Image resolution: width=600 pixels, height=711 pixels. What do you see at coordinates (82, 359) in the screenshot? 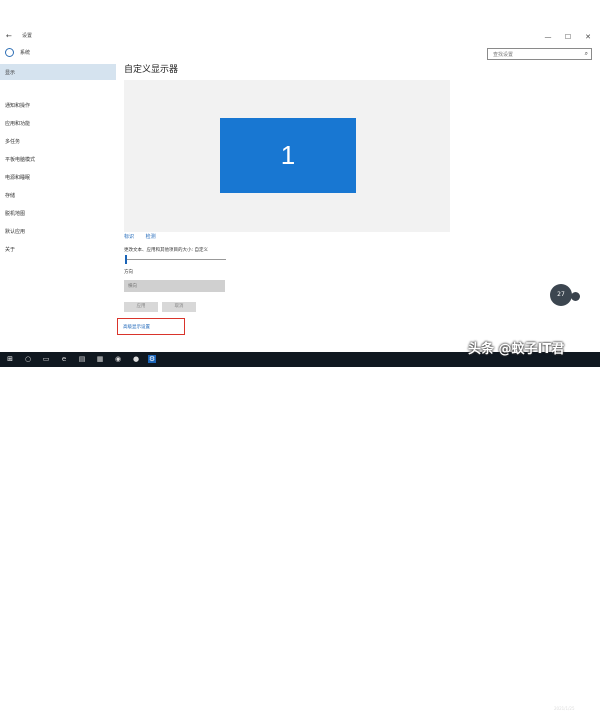
I see `file-explorer-icon: ▤` at bounding box center [82, 359].